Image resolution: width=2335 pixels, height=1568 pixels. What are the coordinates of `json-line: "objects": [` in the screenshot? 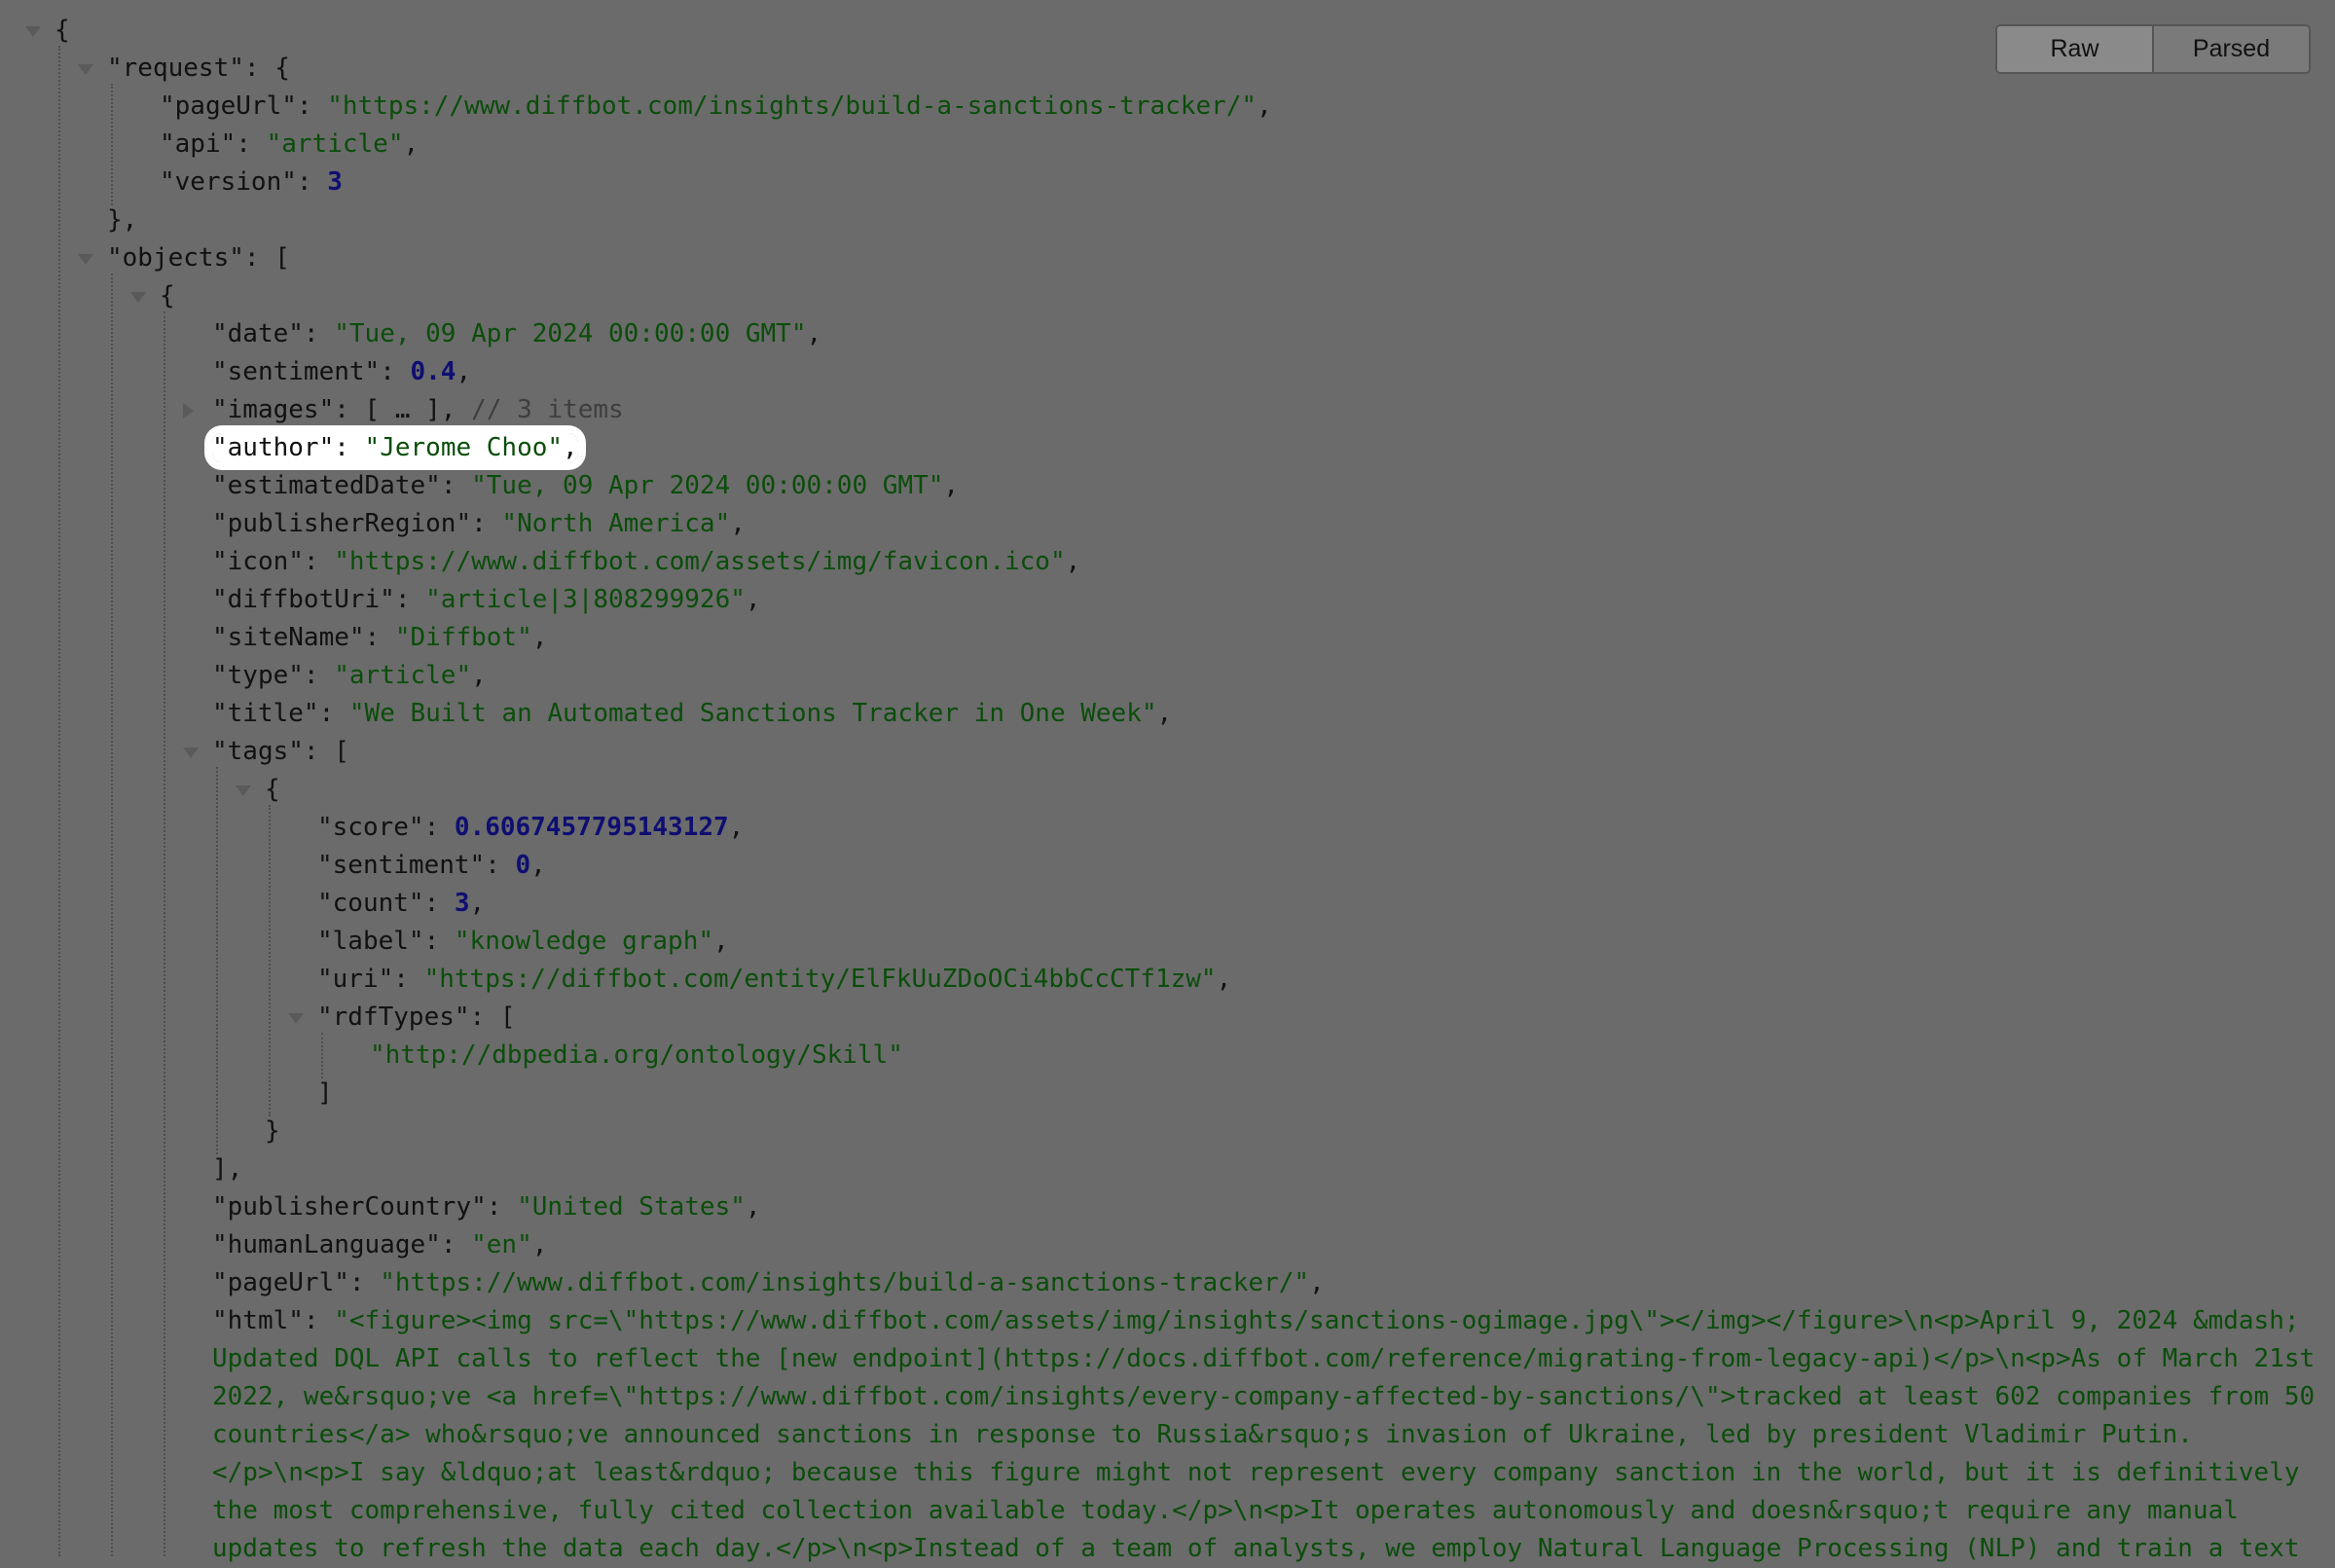 It's located at (198, 258).